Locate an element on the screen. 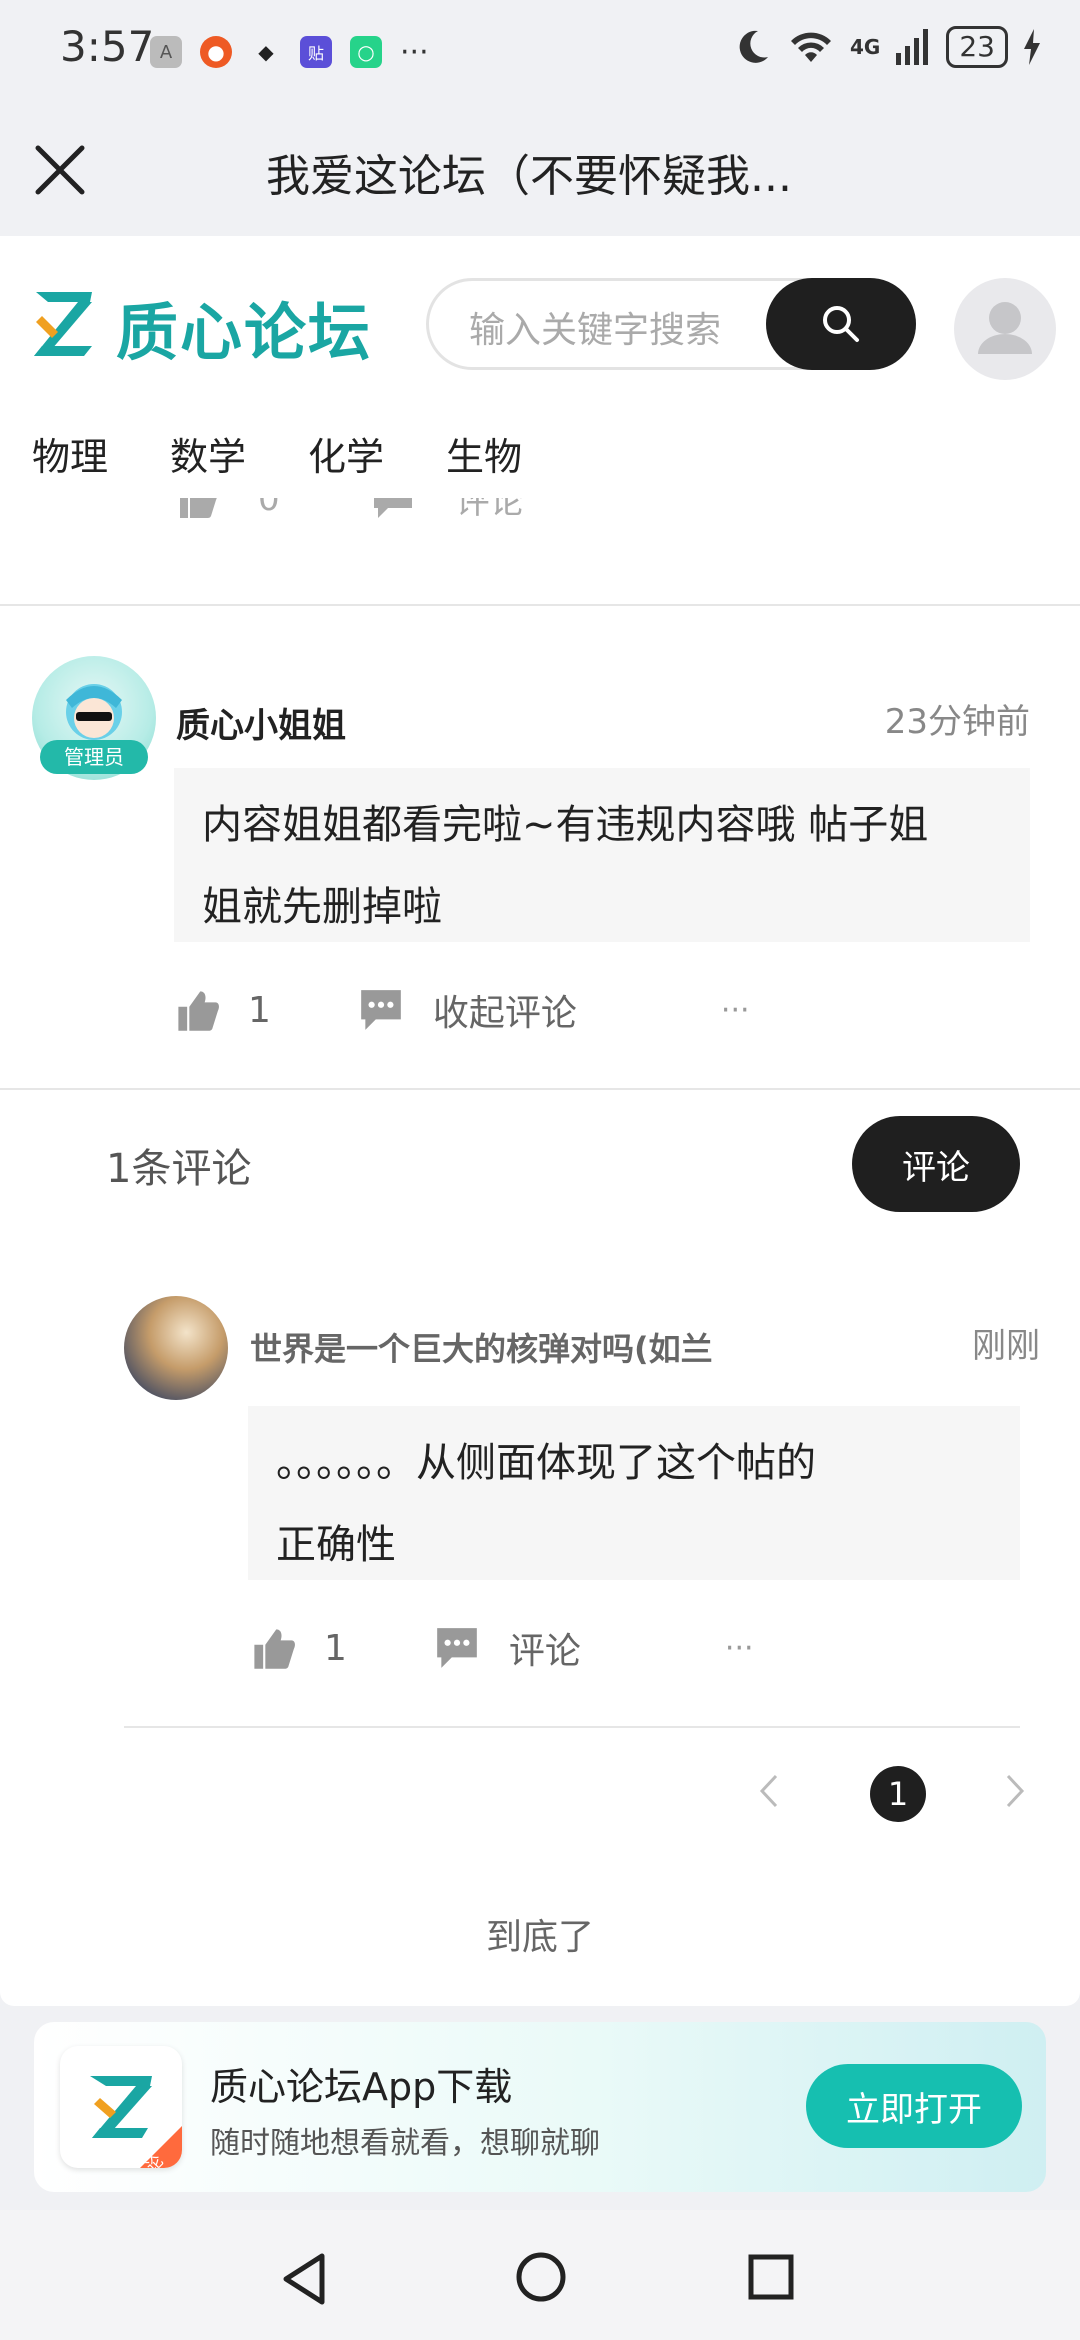 The image size is (1080, 2340). close-icon is located at coordinates (60, 170).